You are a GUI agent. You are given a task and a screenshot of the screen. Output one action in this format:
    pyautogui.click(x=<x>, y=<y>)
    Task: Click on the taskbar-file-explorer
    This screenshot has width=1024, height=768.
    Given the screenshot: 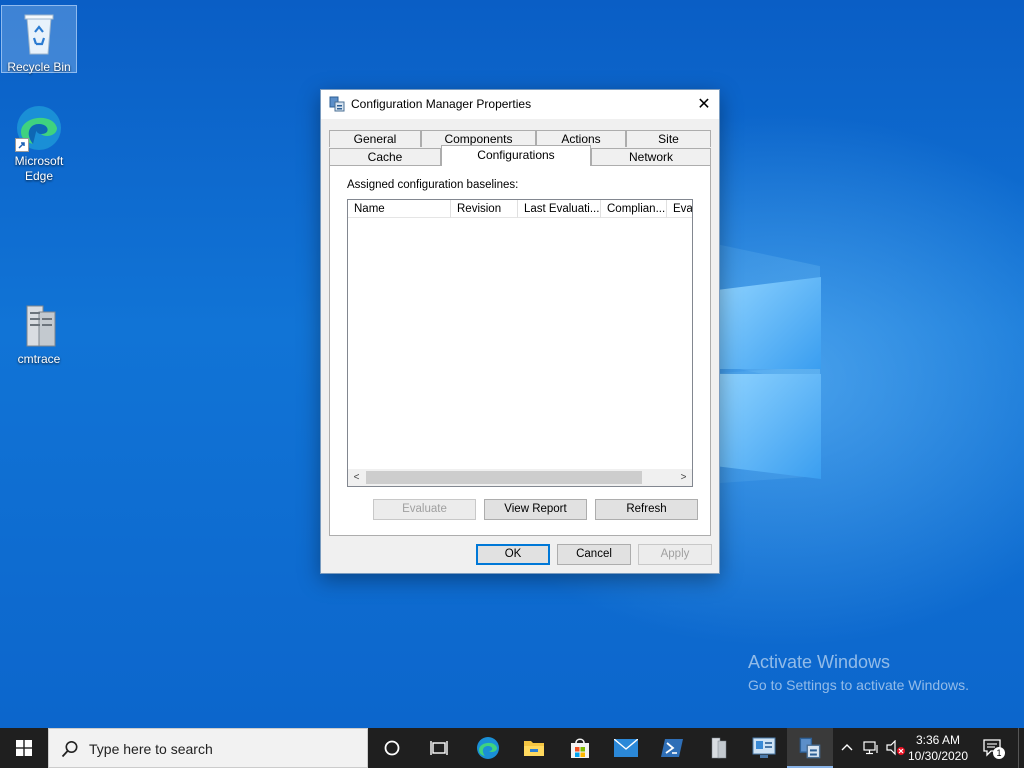 What is the action you would take?
    pyautogui.click(x=534, y=748)
    